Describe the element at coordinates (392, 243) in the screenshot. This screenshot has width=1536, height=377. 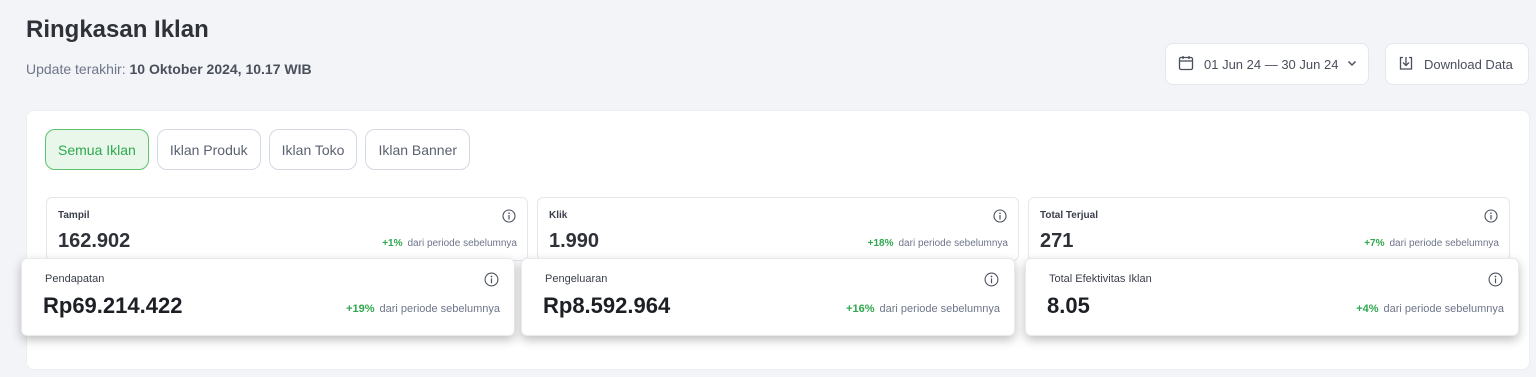
I see `change-percent: +1%` at that location.